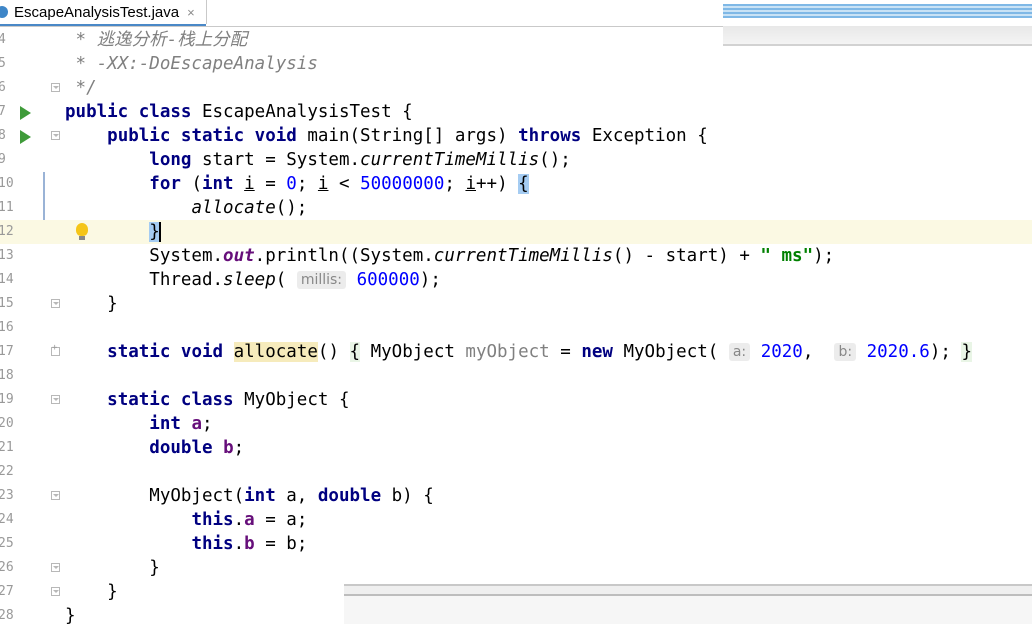 This screenshot has height=628, width=1032. What do you see at coordinates (877, 11) in the screenshot?
I see `overlay-window-edge` at bounding box center [877, 11].